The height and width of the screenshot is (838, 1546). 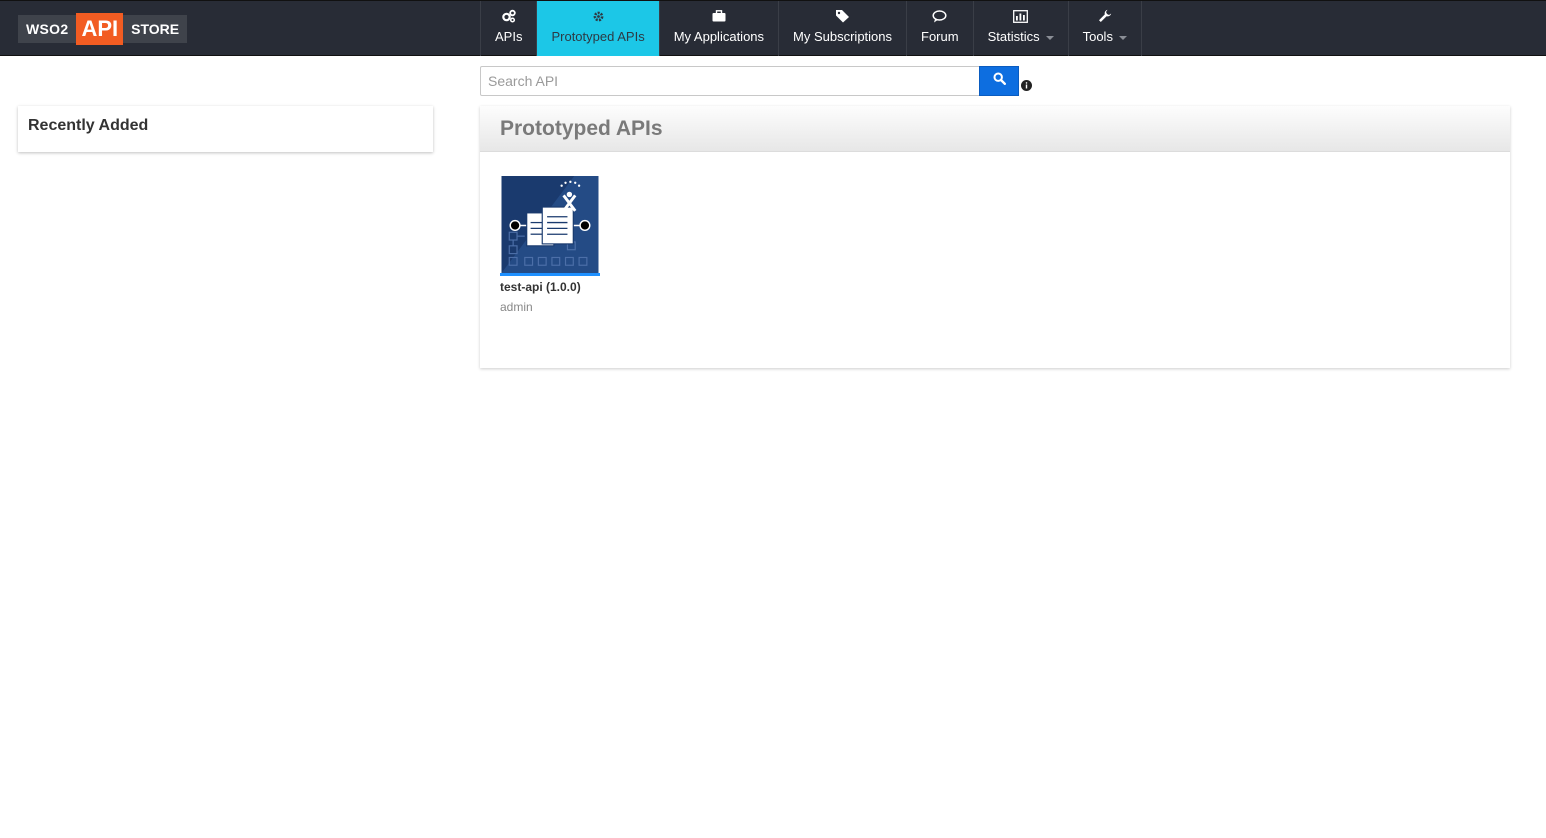 I want to click on api-card: test-api (1.0.0) admin, so click(x=560, y=245).